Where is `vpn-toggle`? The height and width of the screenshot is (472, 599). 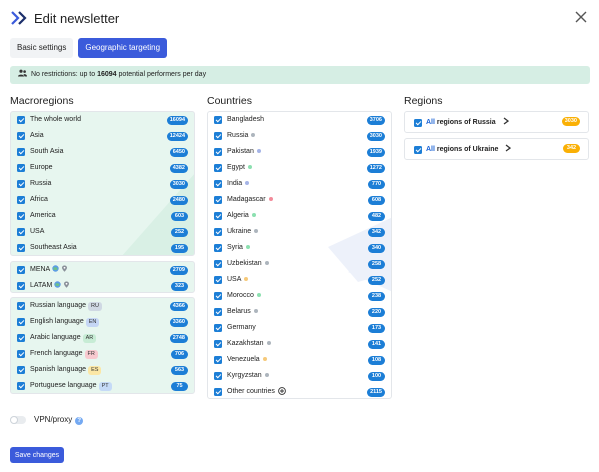
vpn-toggle is located at coordinates (18, 420).